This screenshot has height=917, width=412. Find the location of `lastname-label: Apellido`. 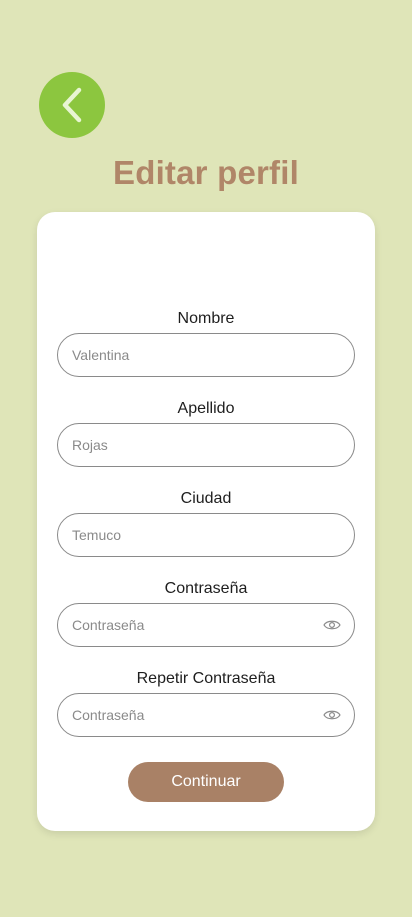

lastname-label: Apellido is located at coordinates (206, 408).